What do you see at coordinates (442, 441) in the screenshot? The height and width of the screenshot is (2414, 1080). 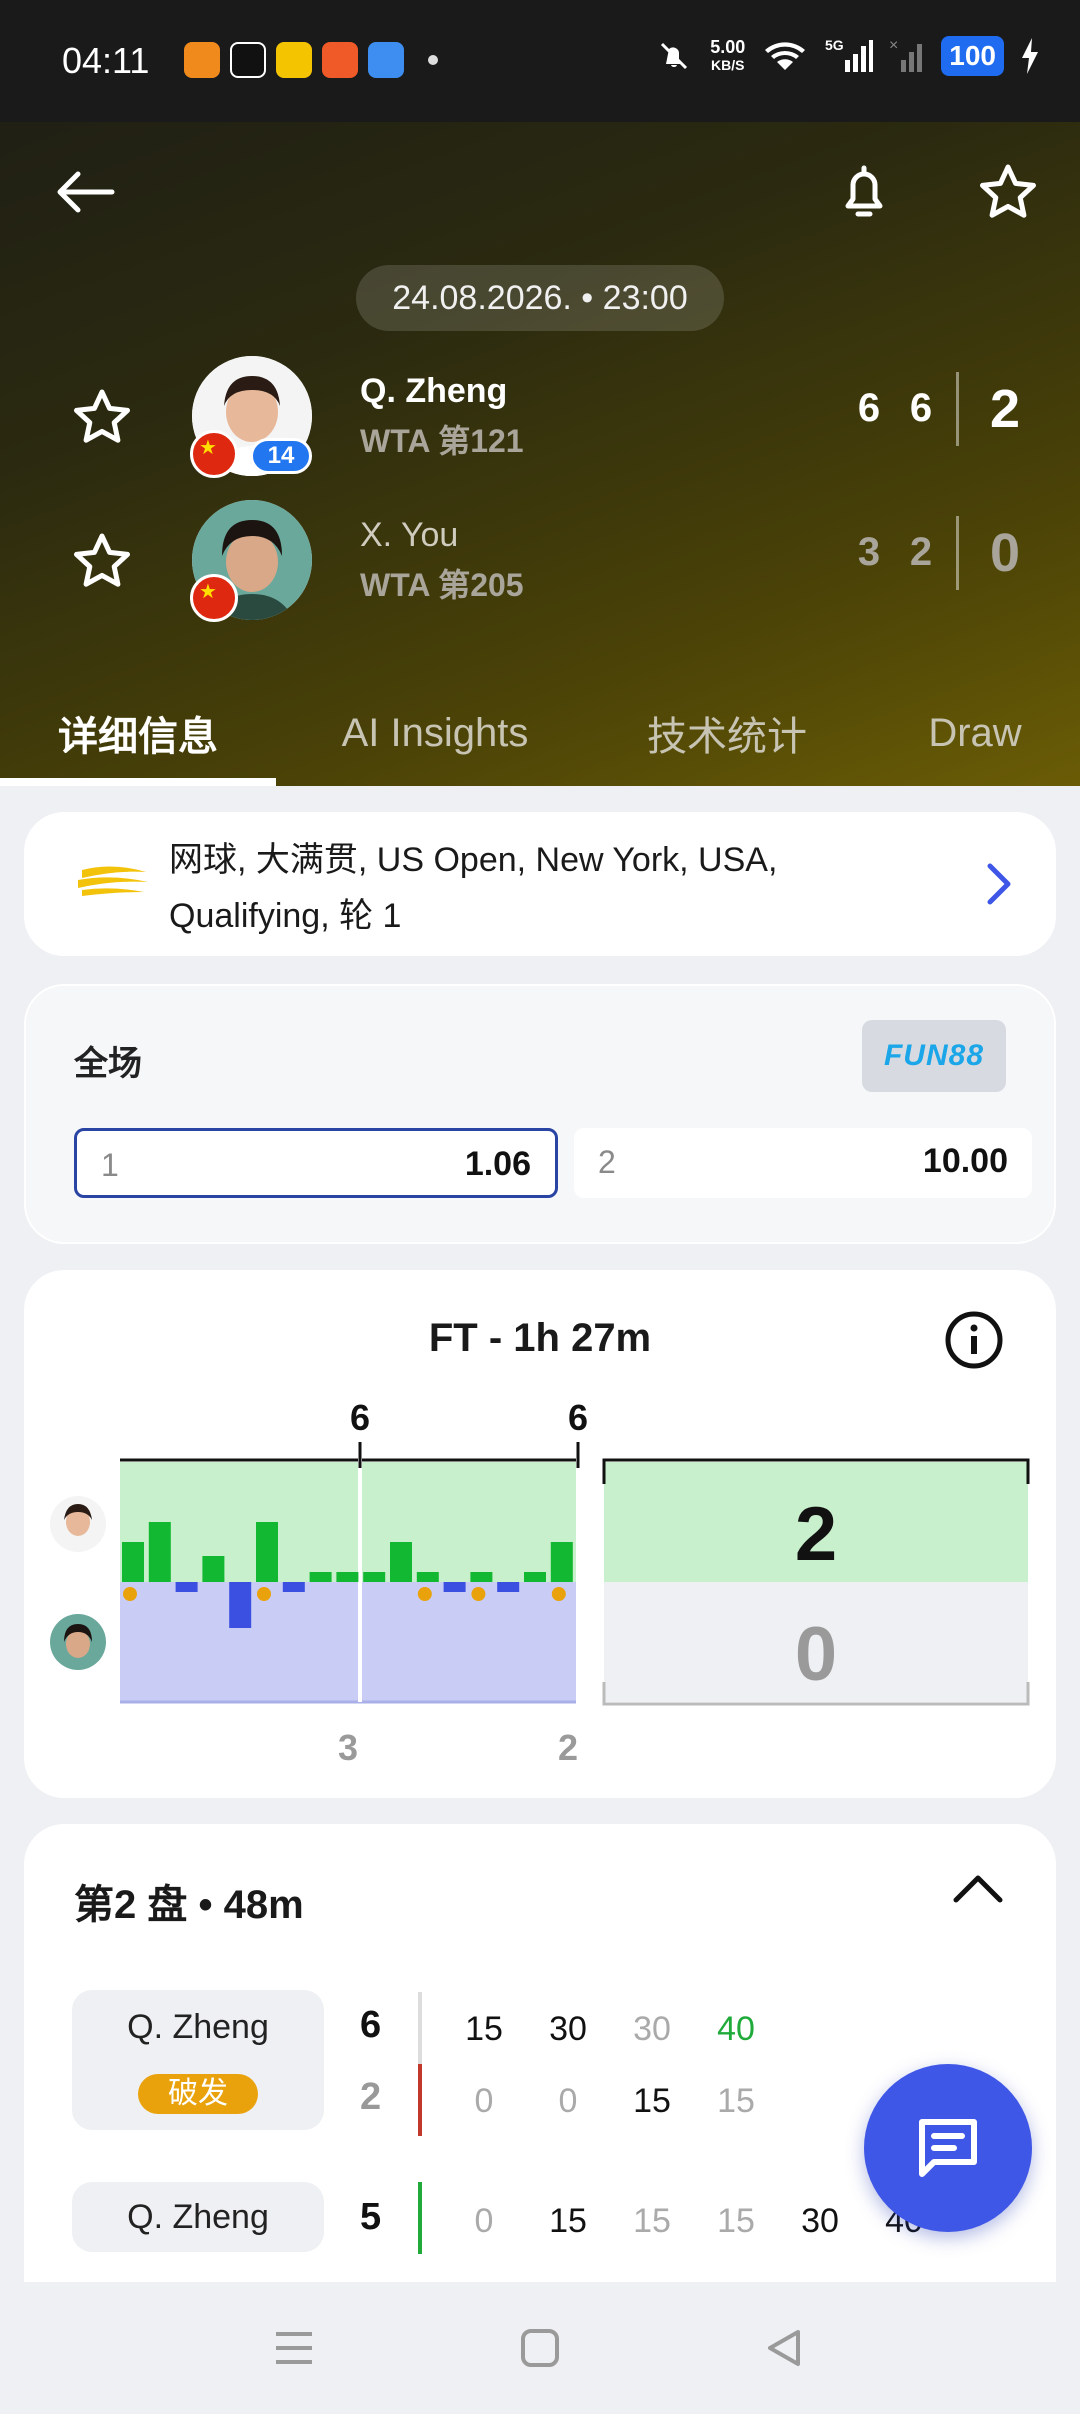 I see `player-rank: WTA 第121` at bounding box center [442, 441].